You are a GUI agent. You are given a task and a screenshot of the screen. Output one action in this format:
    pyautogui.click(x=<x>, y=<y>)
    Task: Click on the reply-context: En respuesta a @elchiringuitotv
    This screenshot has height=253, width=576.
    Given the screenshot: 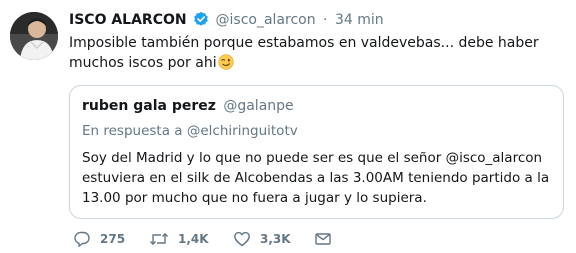 What is the action you would take?
    pyautogui.click(x=190, y=131)
    